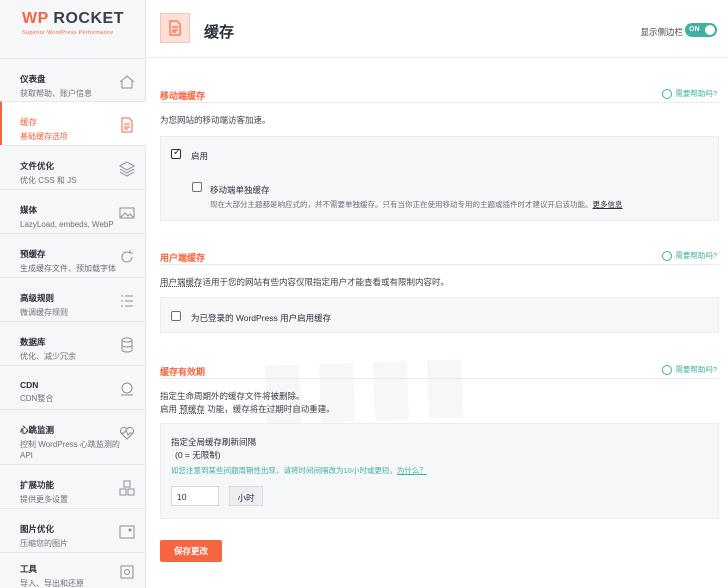 Image resolution: width=727 pixels, height=588 pixels. I want to click on logged-in-user-cache-label: 为已登录的 WordPress 用户启用缓存, so click(261, 318).